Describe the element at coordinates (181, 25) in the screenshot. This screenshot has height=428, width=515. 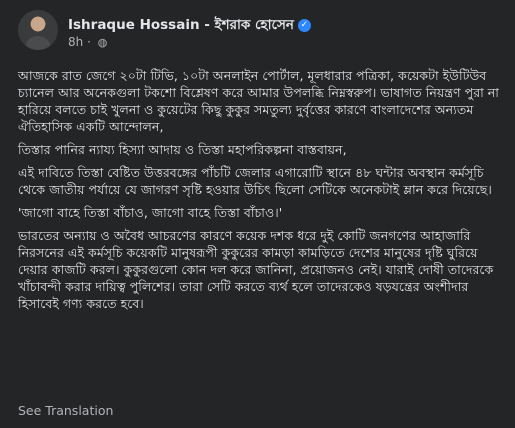
I see `author-name: Ishraque Hossain - ইশরাক হোসেন` at that location.